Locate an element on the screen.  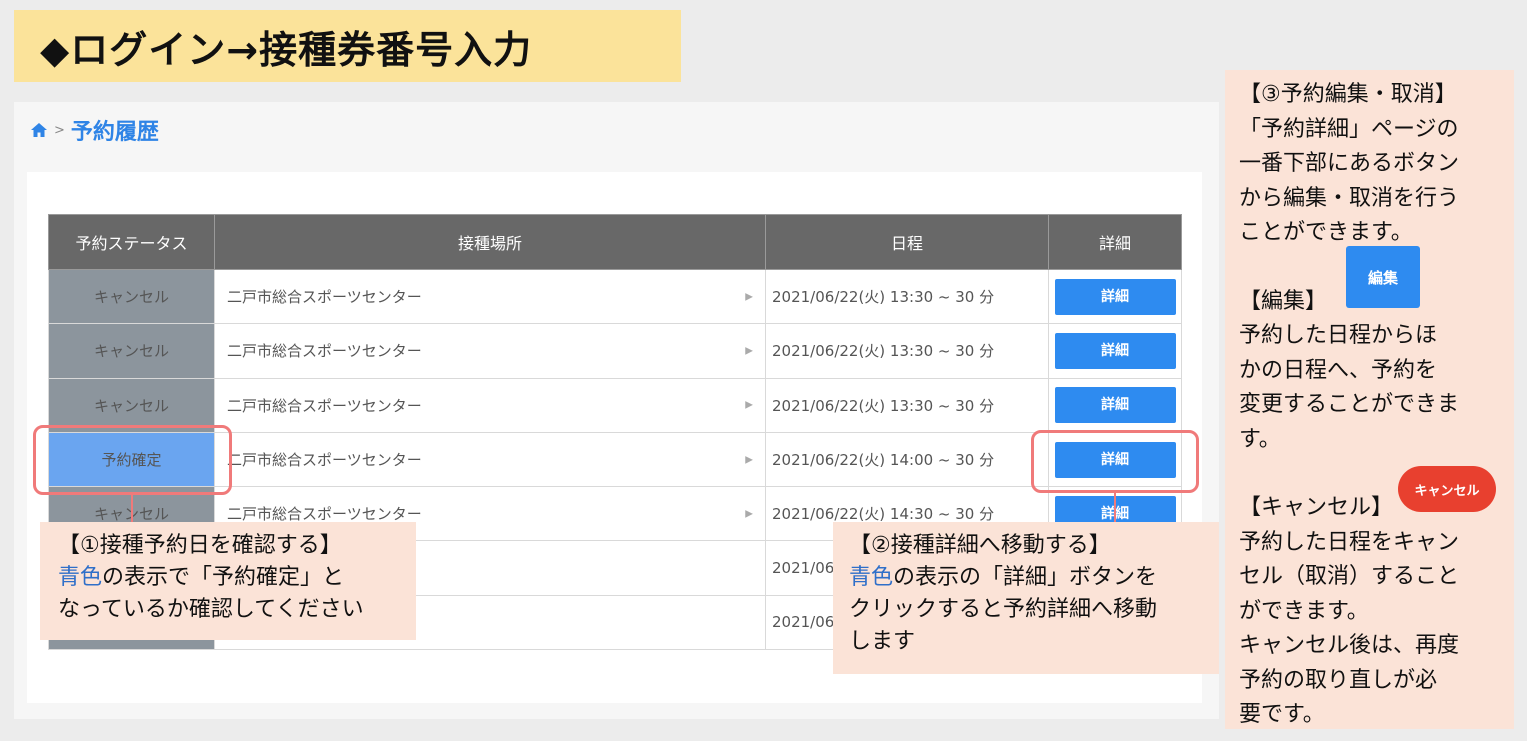
side-line: 要です。 is located at coordinates (1282, 714).